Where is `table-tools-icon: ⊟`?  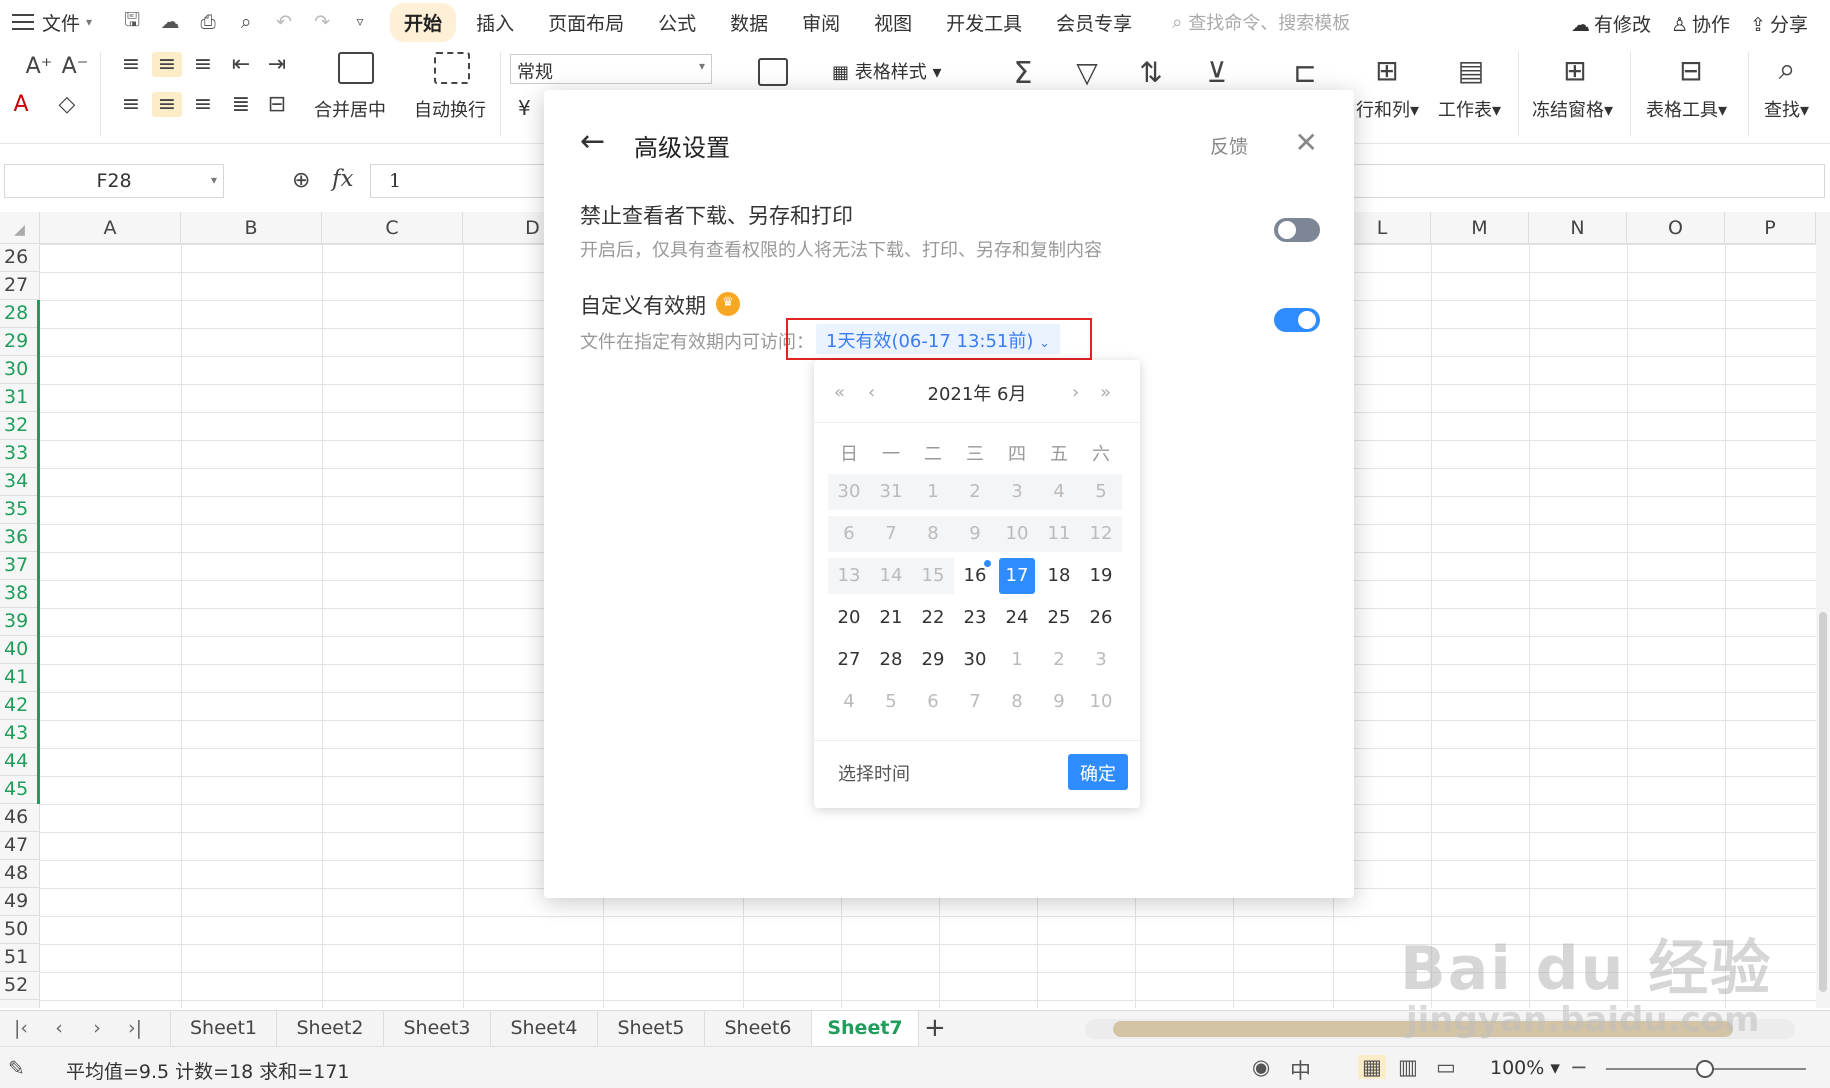 table-tools-icon: ⊟ is located at coordinates (1691, 70).